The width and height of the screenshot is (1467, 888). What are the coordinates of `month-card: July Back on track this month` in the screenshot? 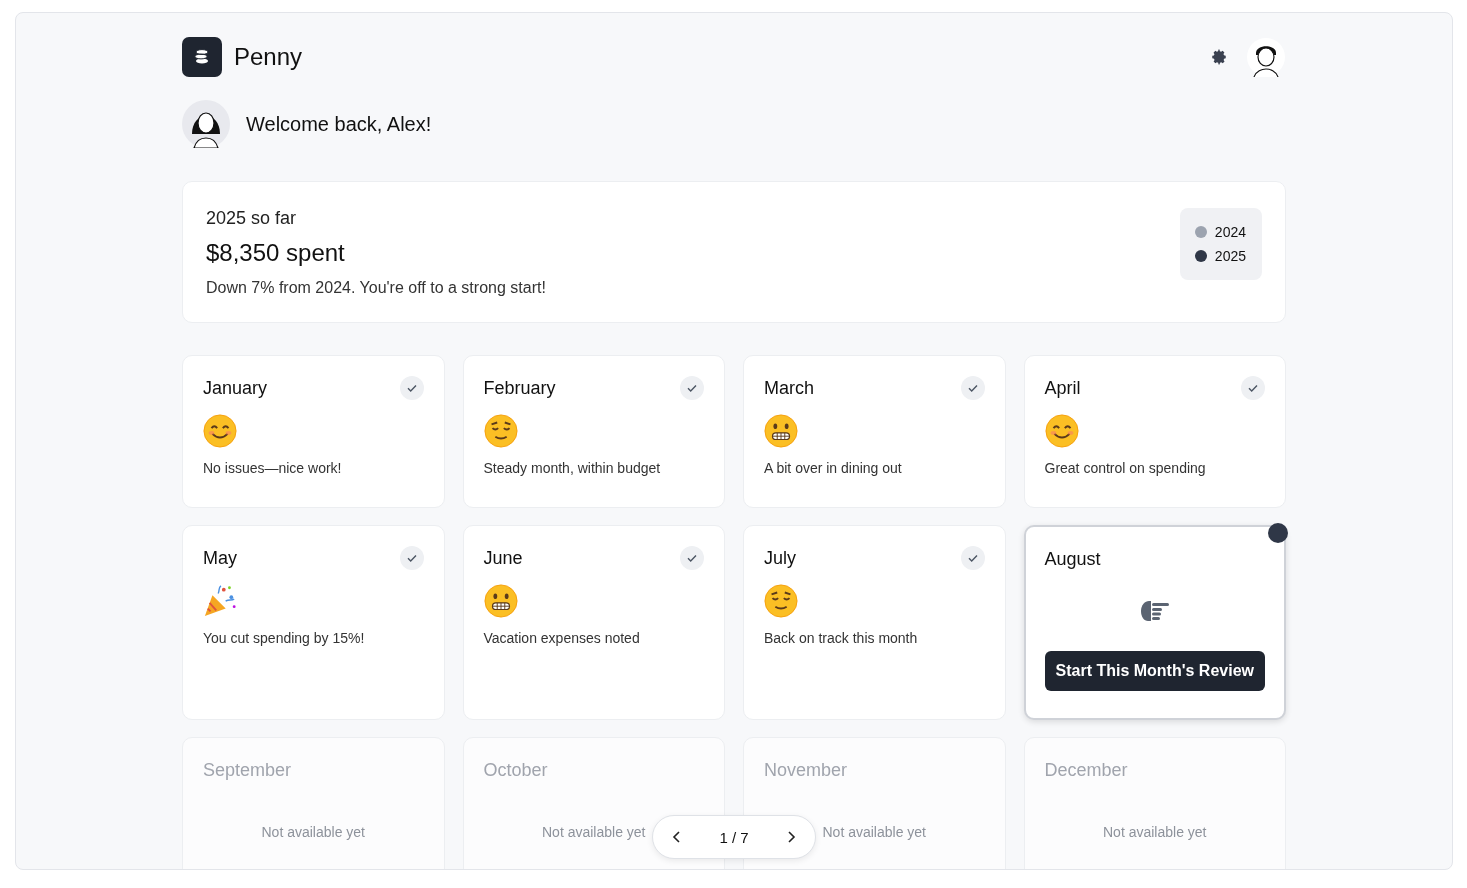 It's located at (874, 622).